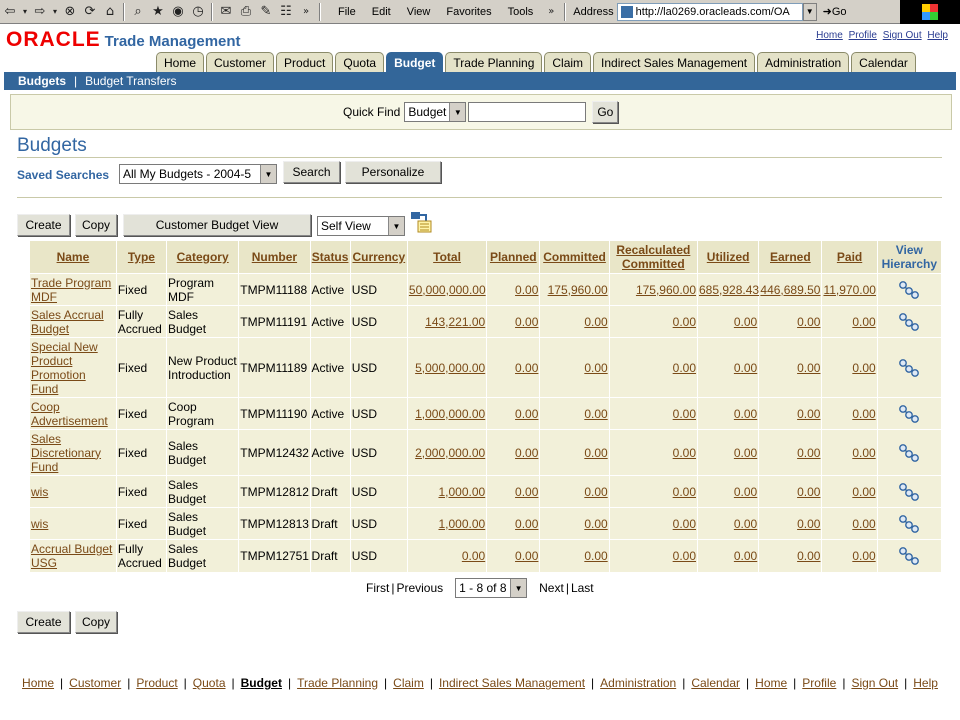  Describe the element at coordinates (494, 62) in the screenshot. I see `tab-trade-planning: Trade Planning` at that location.